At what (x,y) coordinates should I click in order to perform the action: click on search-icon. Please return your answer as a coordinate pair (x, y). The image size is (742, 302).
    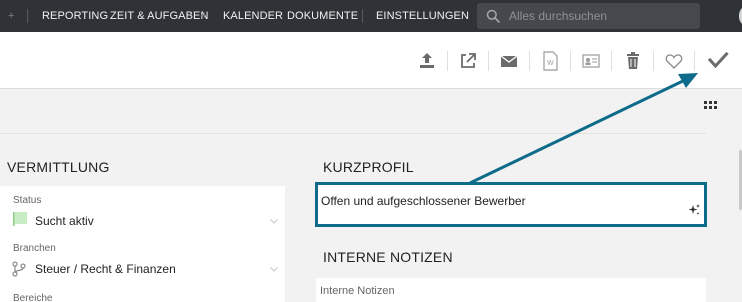
    Looking at the image, I should click on (493, 16).